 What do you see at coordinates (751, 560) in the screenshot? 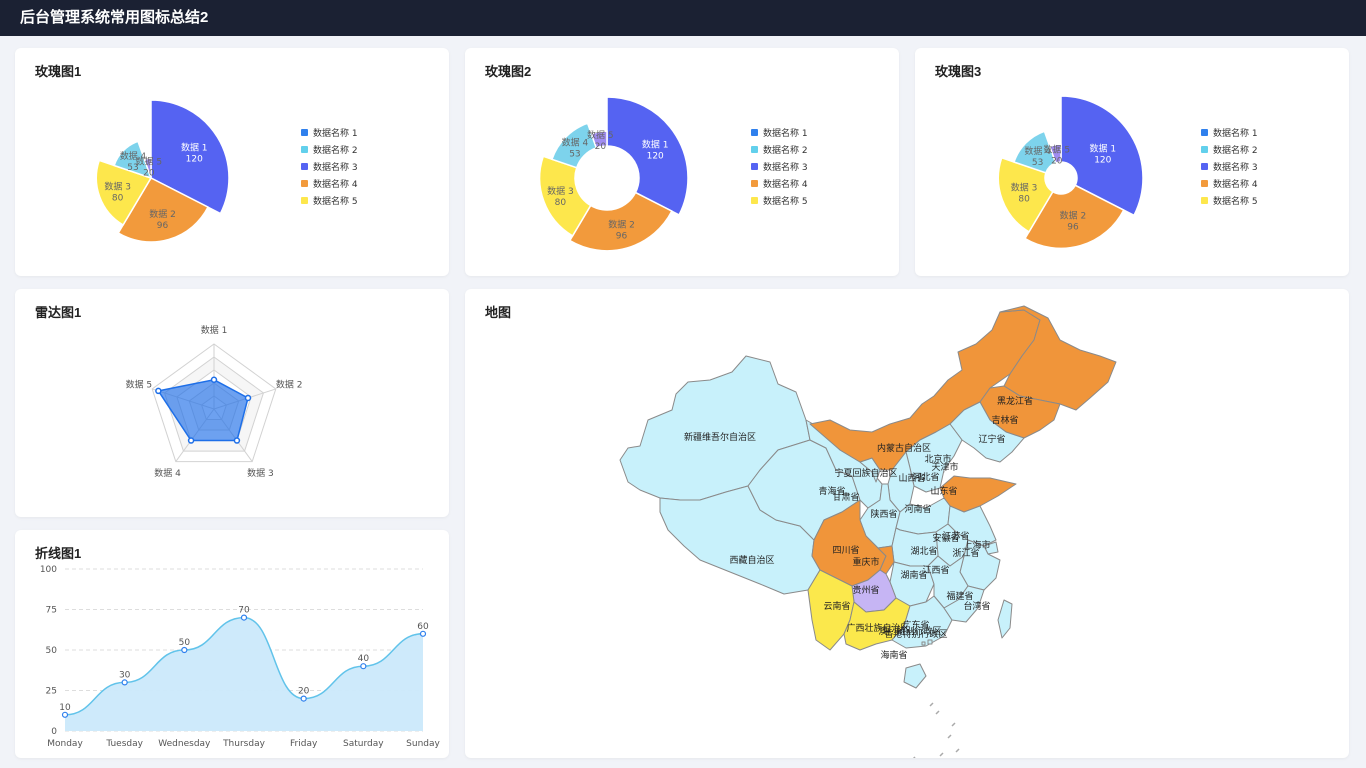
I see `map-region-label: 西藏自治区` at bounding box center [751, 560].